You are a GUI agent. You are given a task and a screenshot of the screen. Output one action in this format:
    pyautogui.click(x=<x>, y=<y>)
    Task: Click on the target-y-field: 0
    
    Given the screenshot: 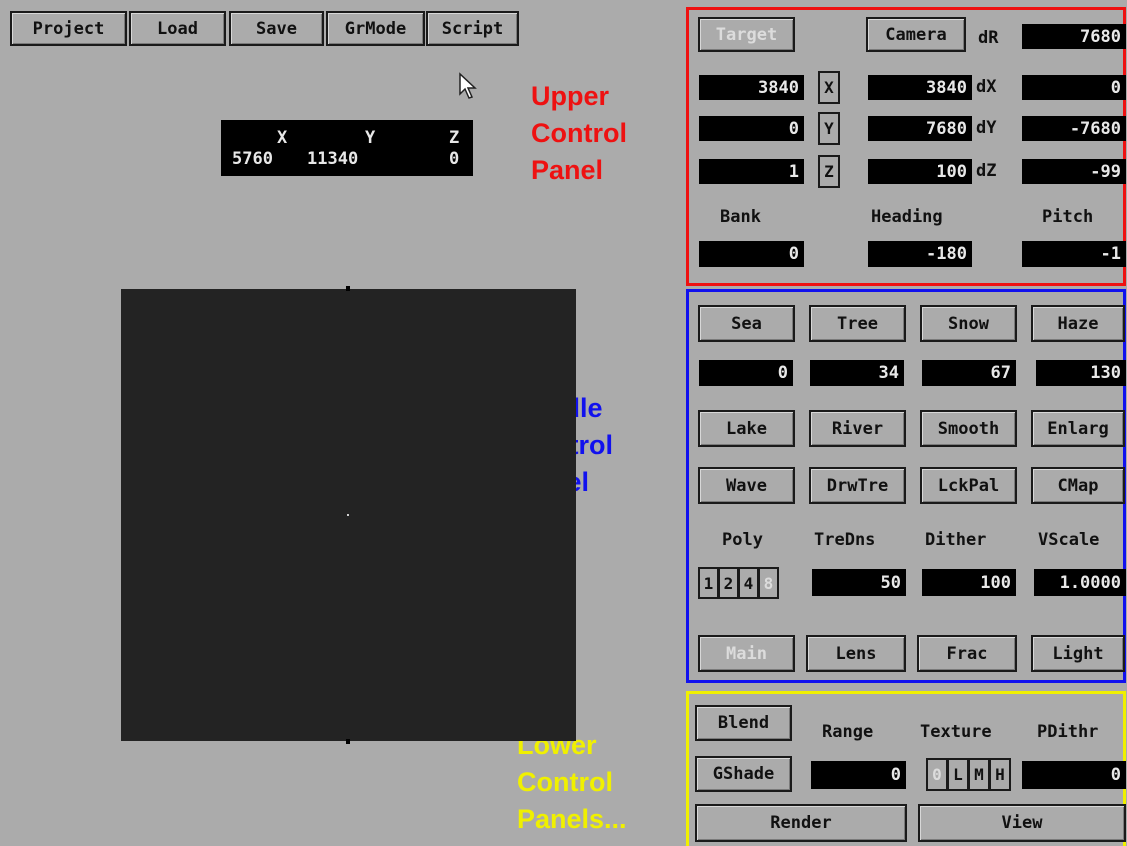 What is the action you would take?
    pyautogui.click(x=751, y=128)
    